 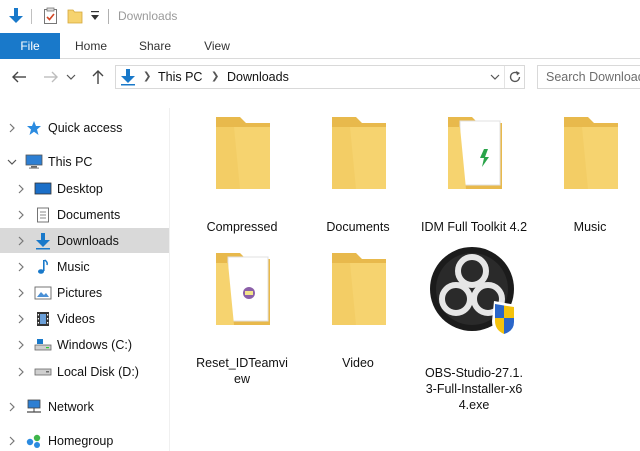 I want to click on file-item-obs-installer: OBS-Studio-27.1.3-Full-Installer-x64.exe, so click(x=474, y=328).